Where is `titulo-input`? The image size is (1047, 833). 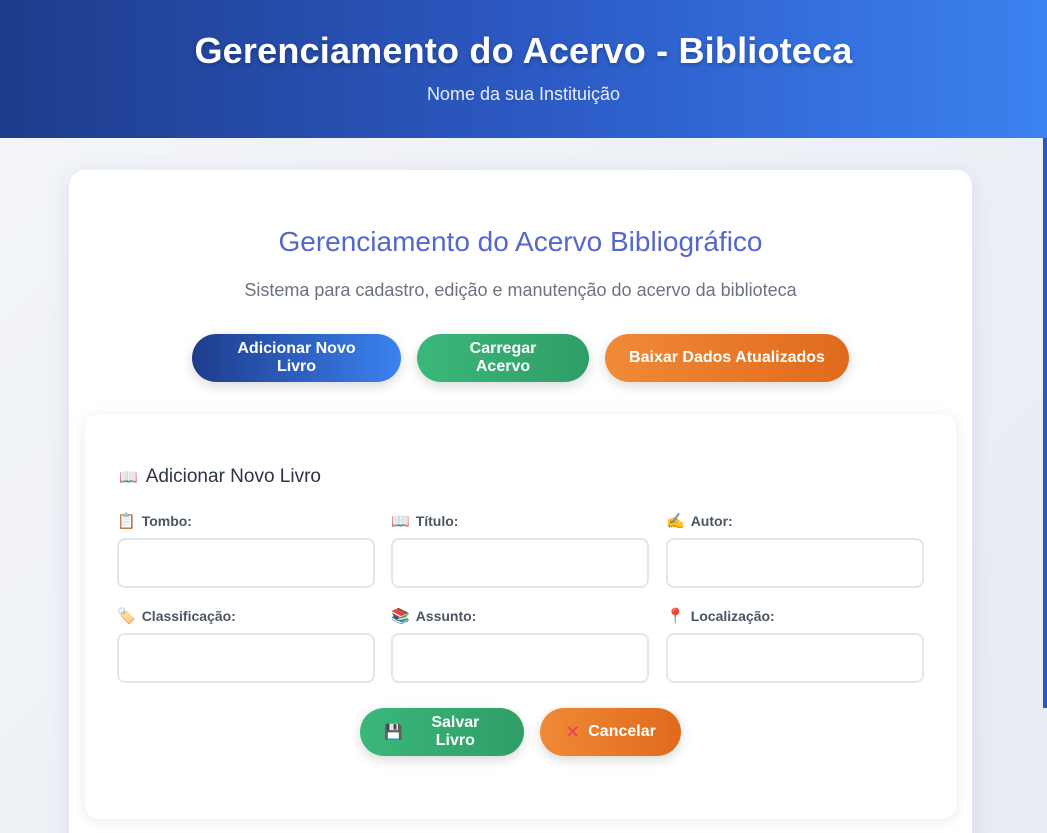
titulo-input is located at coordinates (520, 563).